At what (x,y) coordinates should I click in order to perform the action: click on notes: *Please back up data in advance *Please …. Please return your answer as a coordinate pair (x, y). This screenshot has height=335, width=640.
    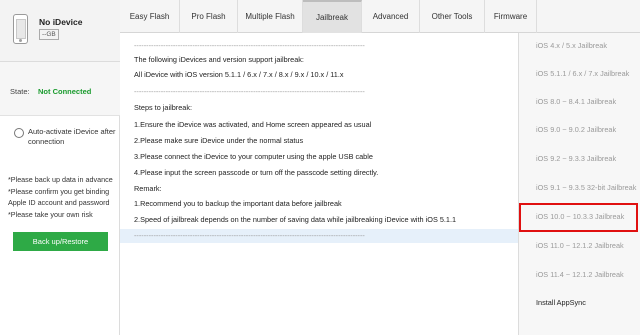
    Looking at the image, I should click on (64, 197).